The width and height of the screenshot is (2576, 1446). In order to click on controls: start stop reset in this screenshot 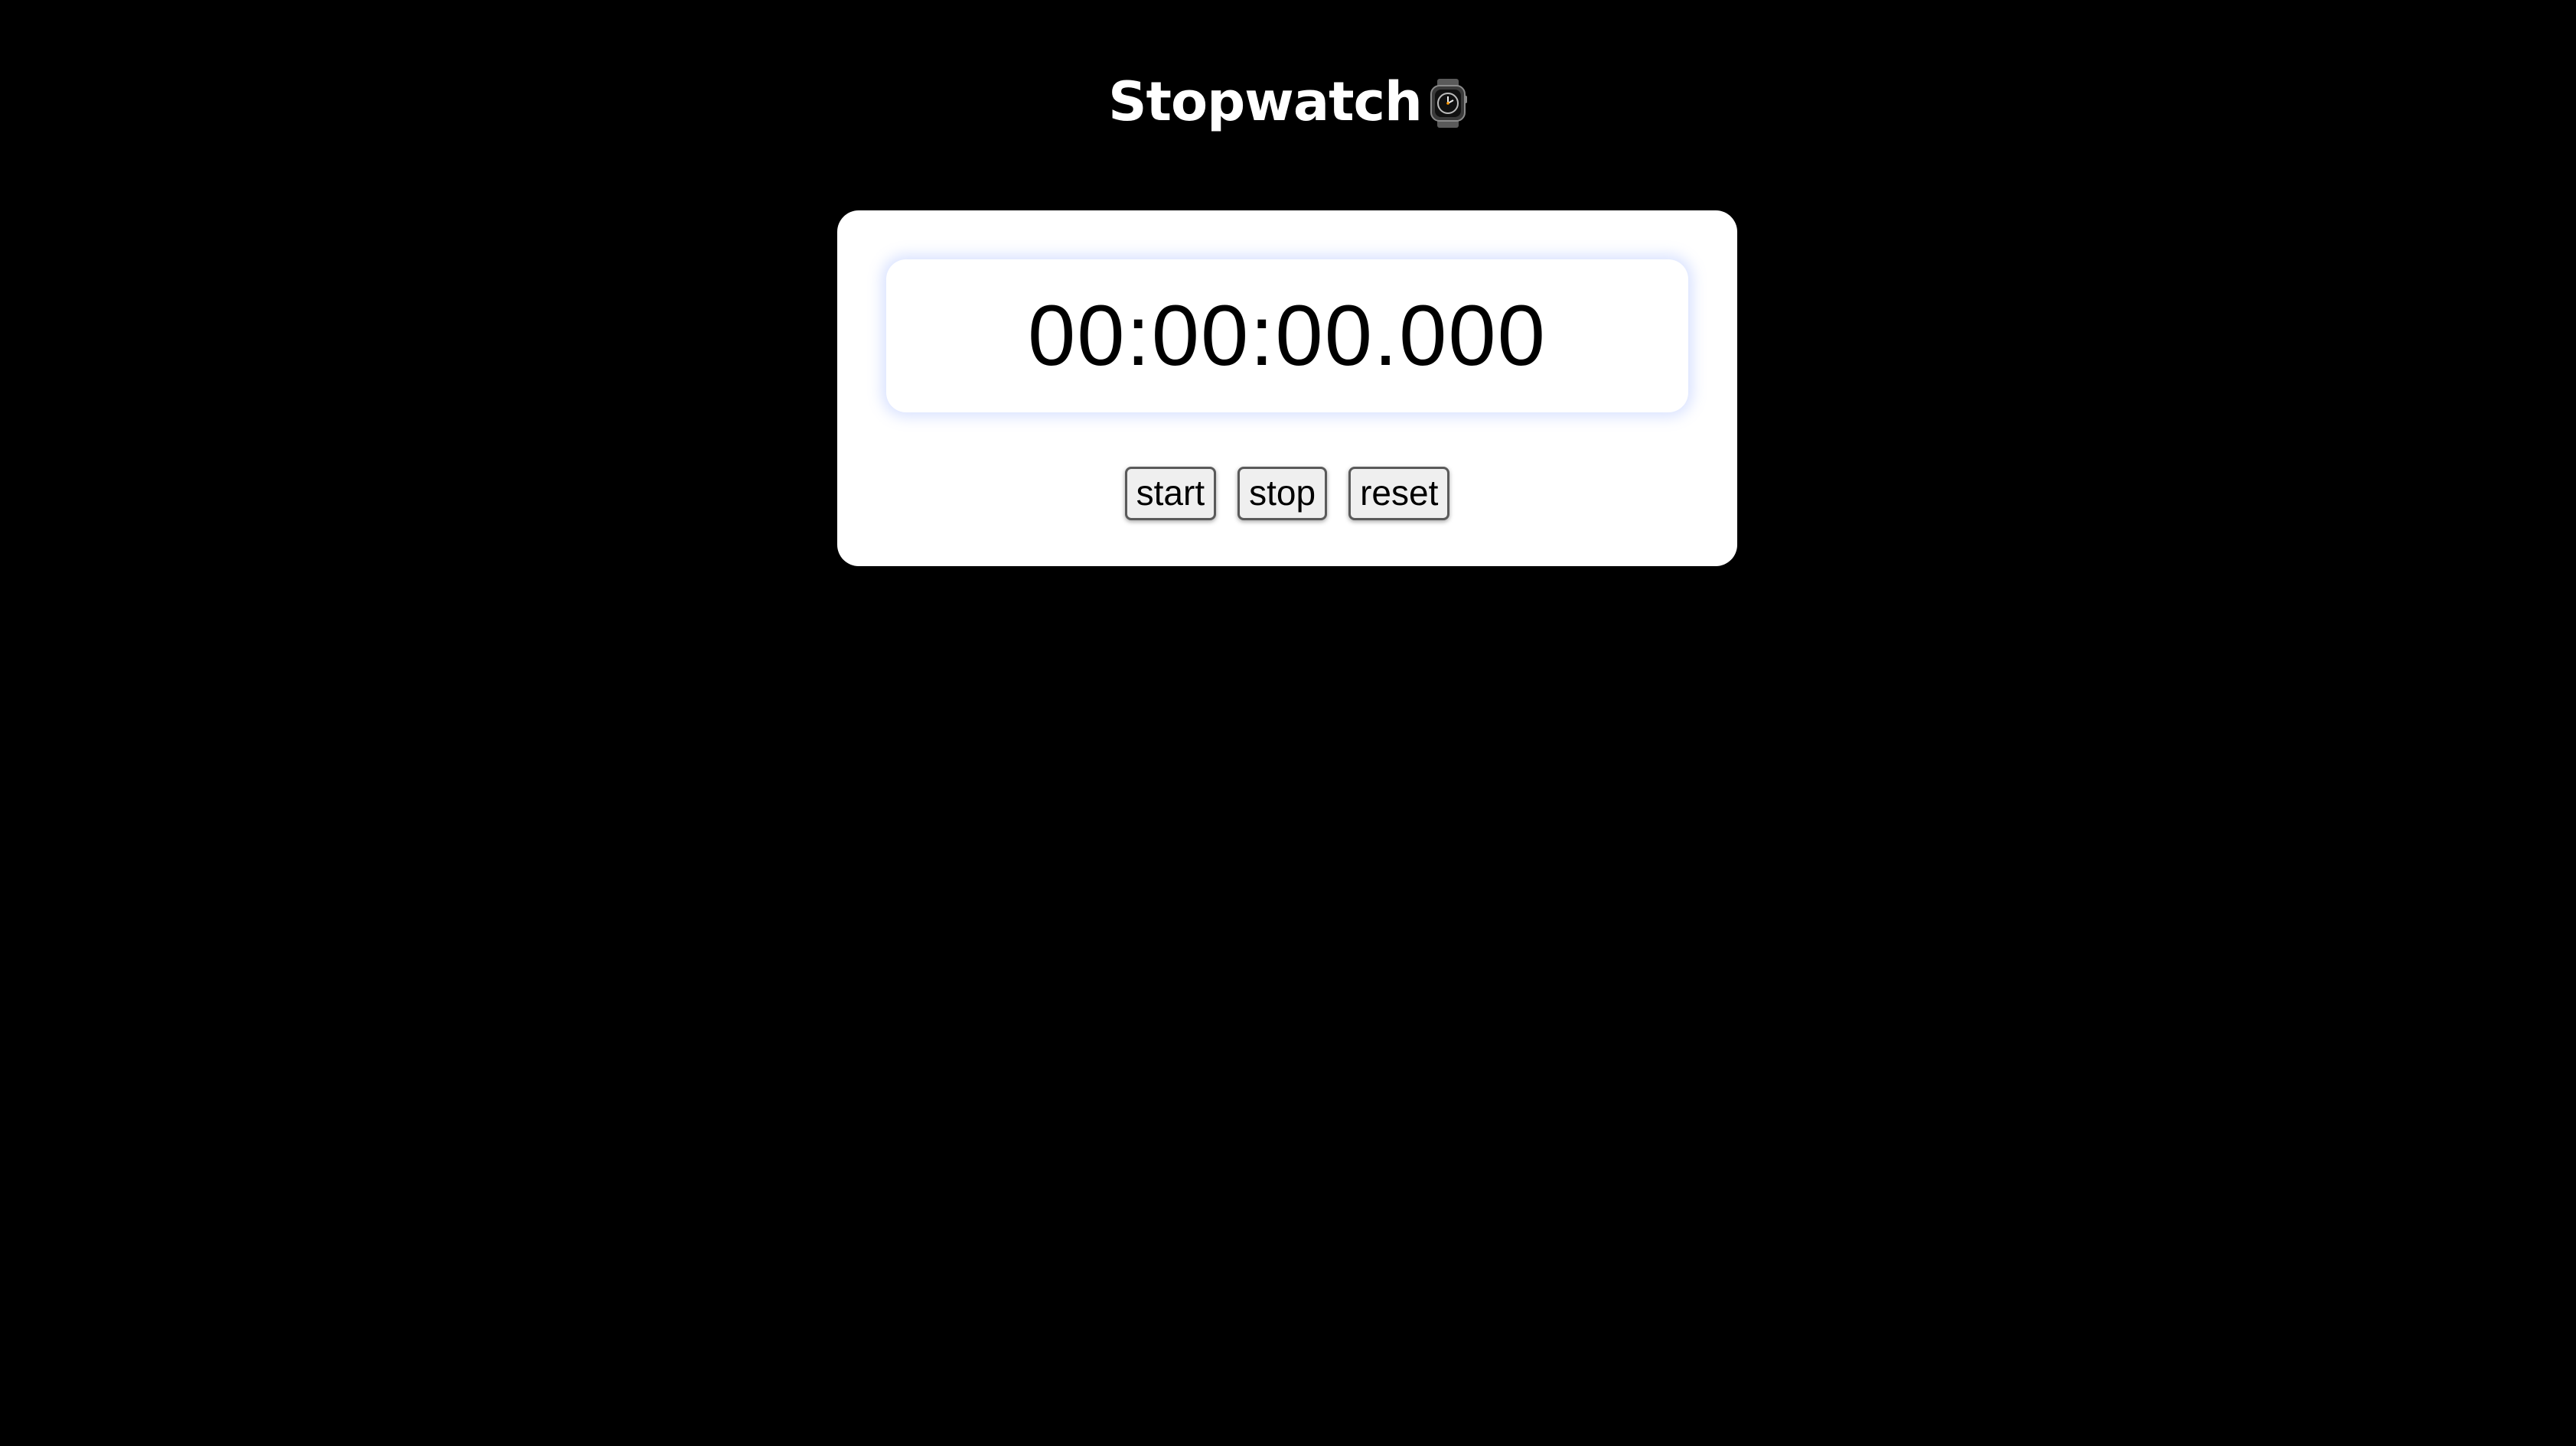, I will do `click(1287, 493)`.